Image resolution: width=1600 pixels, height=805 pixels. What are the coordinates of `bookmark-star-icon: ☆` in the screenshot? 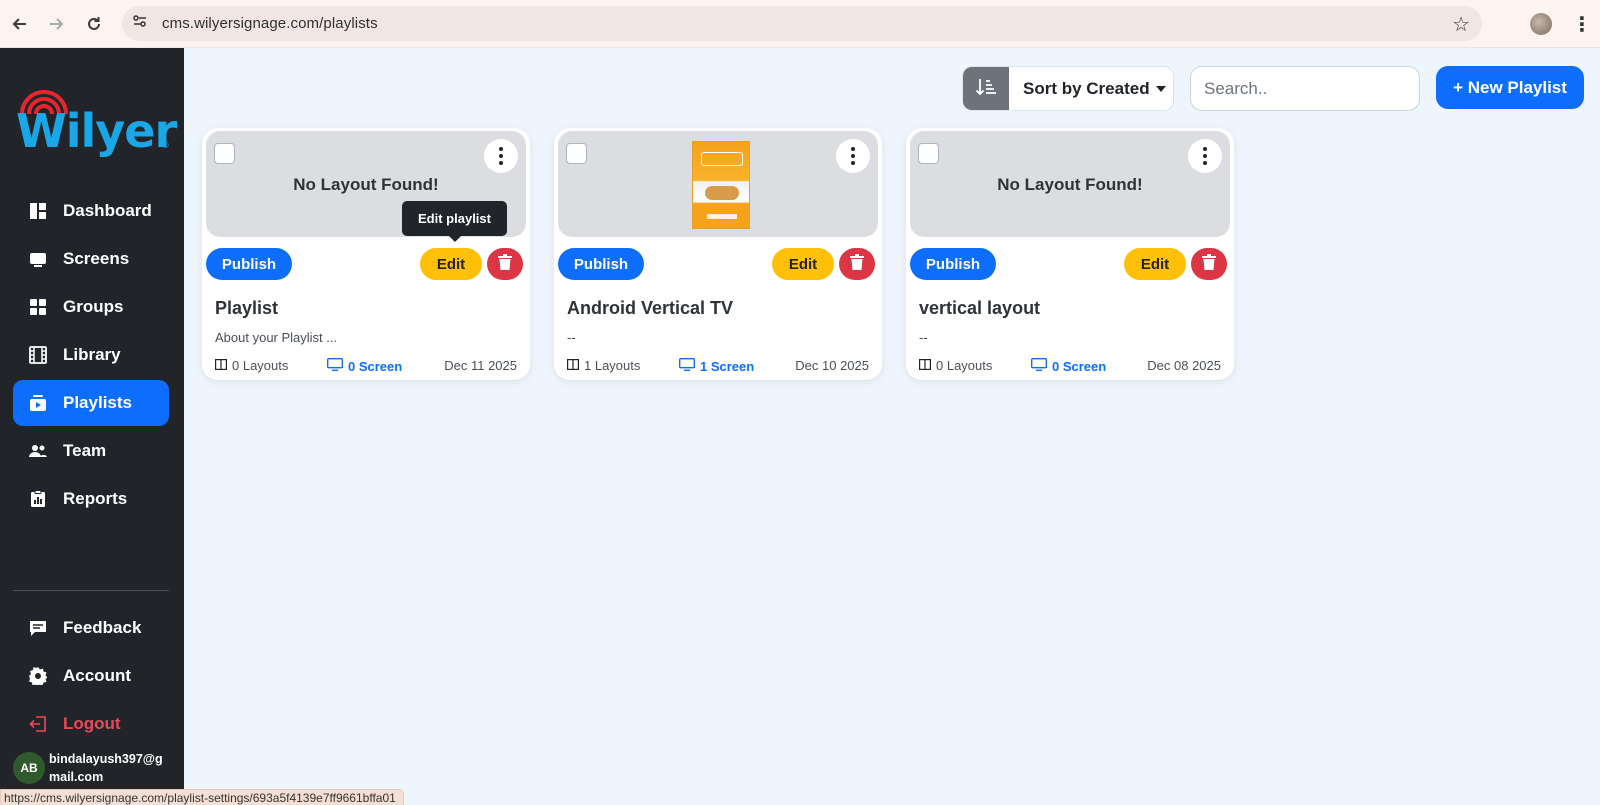 It's located at (1461, 24).